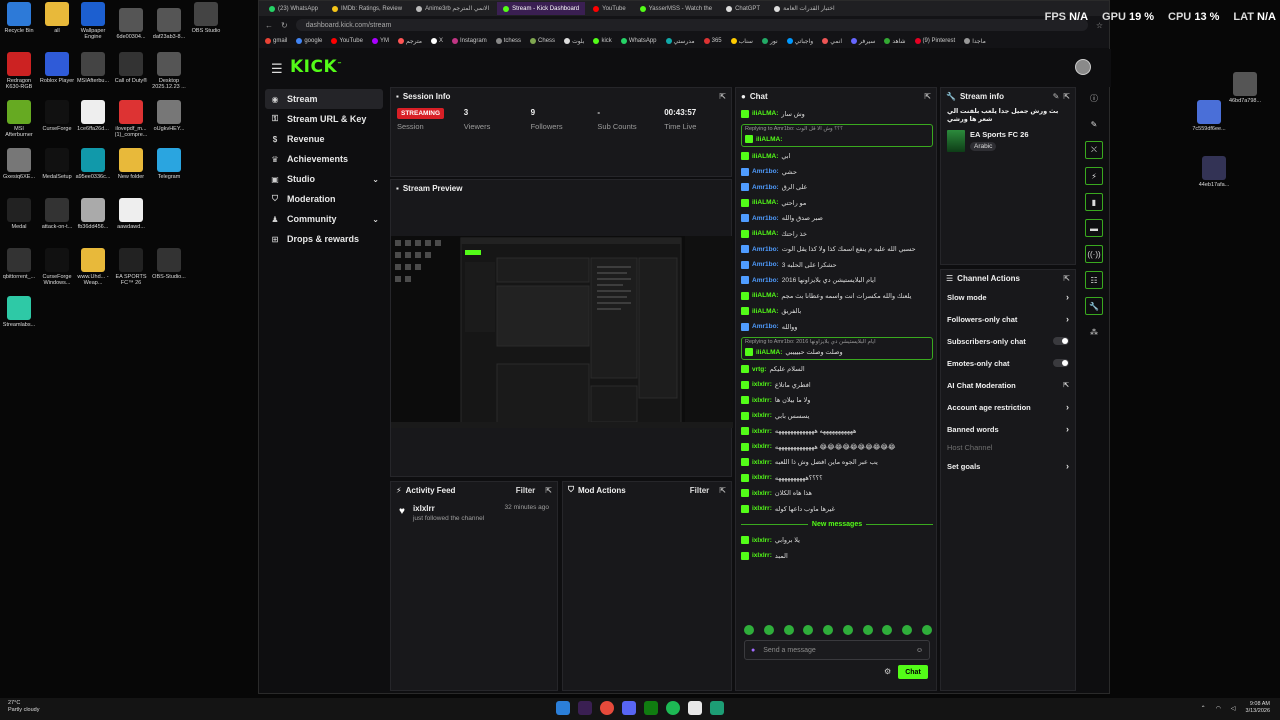 The width and height of the screenshot is (1280, 720). Describe the element at coordinates (169, 164) in the screenshot. I see `desktop-icon: Telegram` at that location.